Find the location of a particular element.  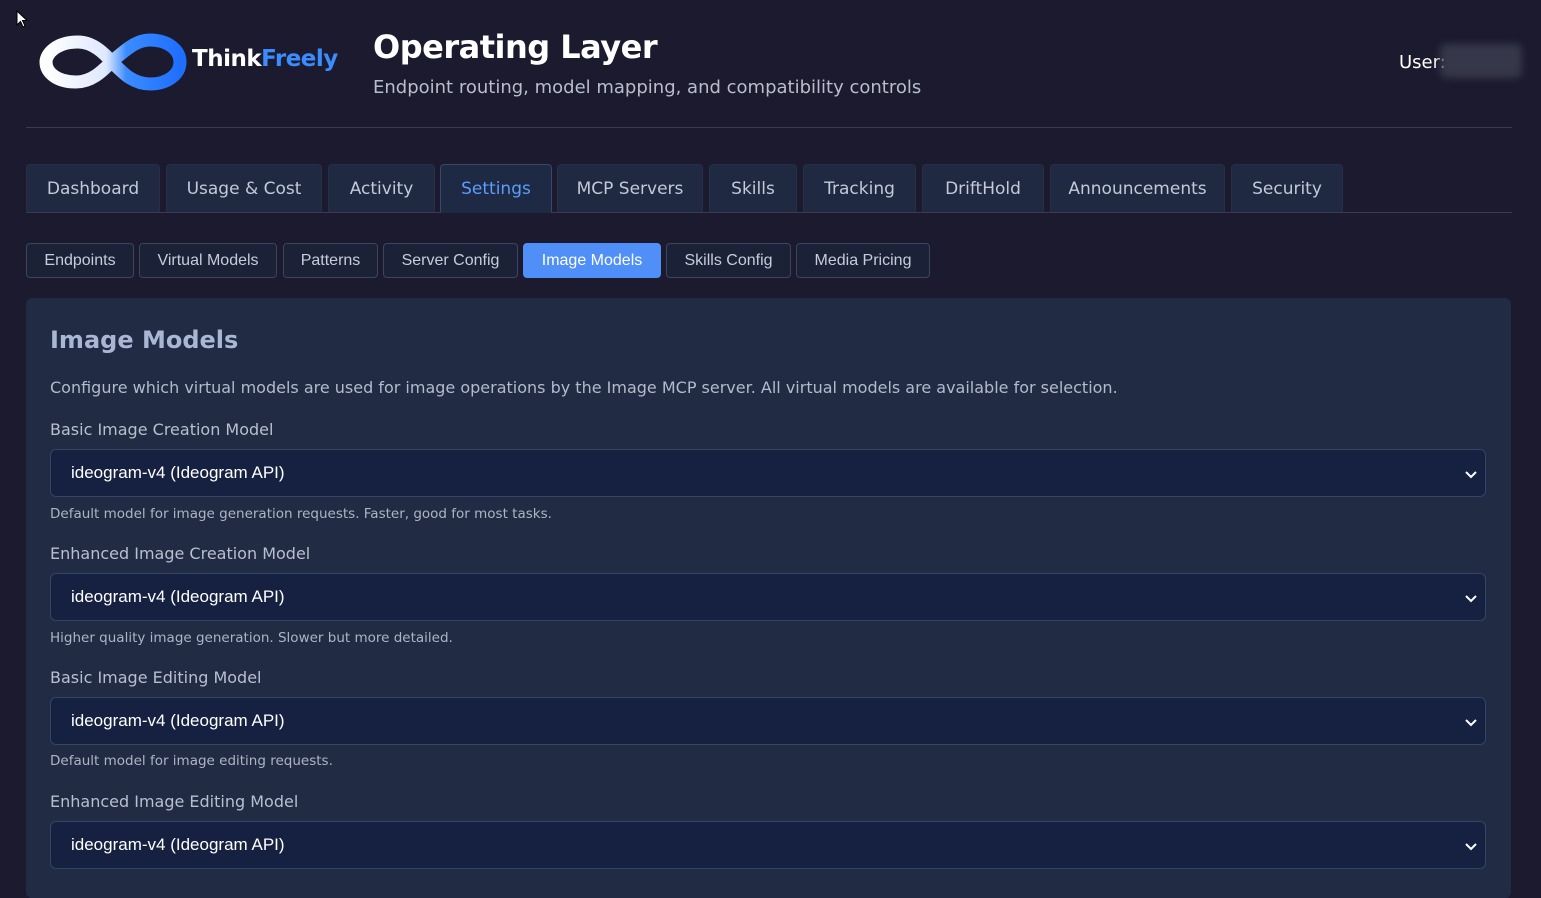

subtab-skills-config: Skills Config is located at coordinates (728, 260).